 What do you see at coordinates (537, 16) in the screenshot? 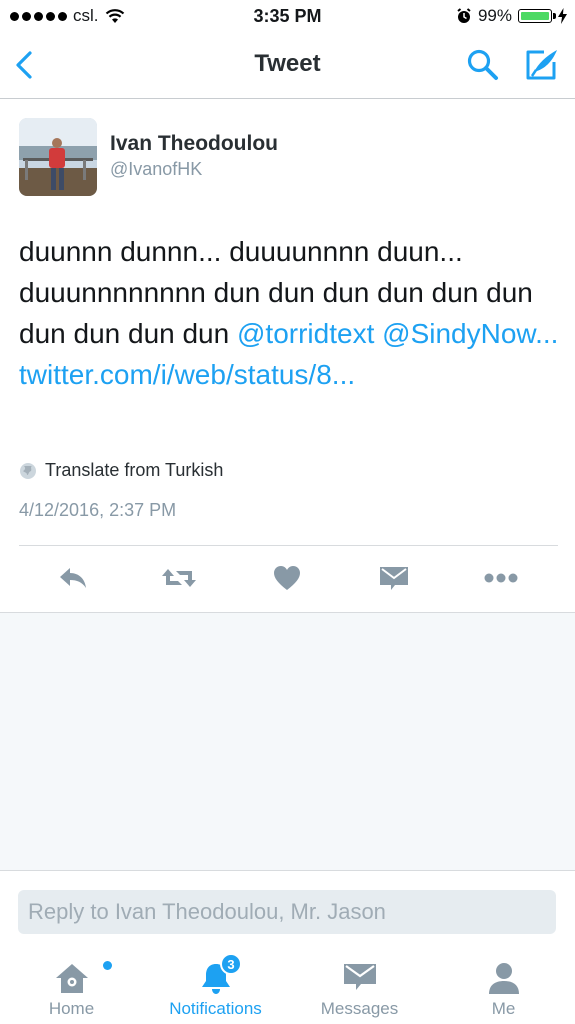
I see `battery-icon` at bounding box center [537, 16].